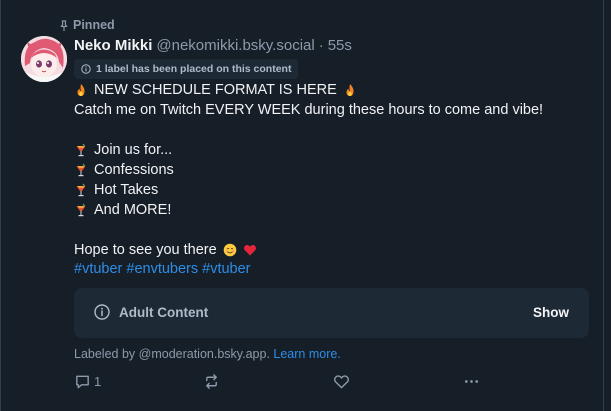  I want to click on like-button, so click(341, 381).